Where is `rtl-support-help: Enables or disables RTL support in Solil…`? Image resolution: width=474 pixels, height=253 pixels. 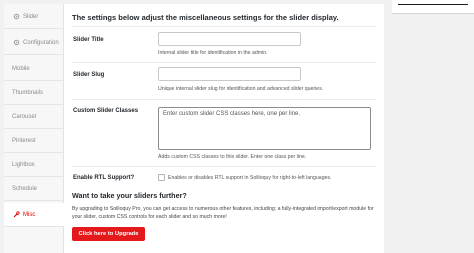 rtl-support-help: Enables or disables RTL support in Solil… is located at coordinates (250, 178).